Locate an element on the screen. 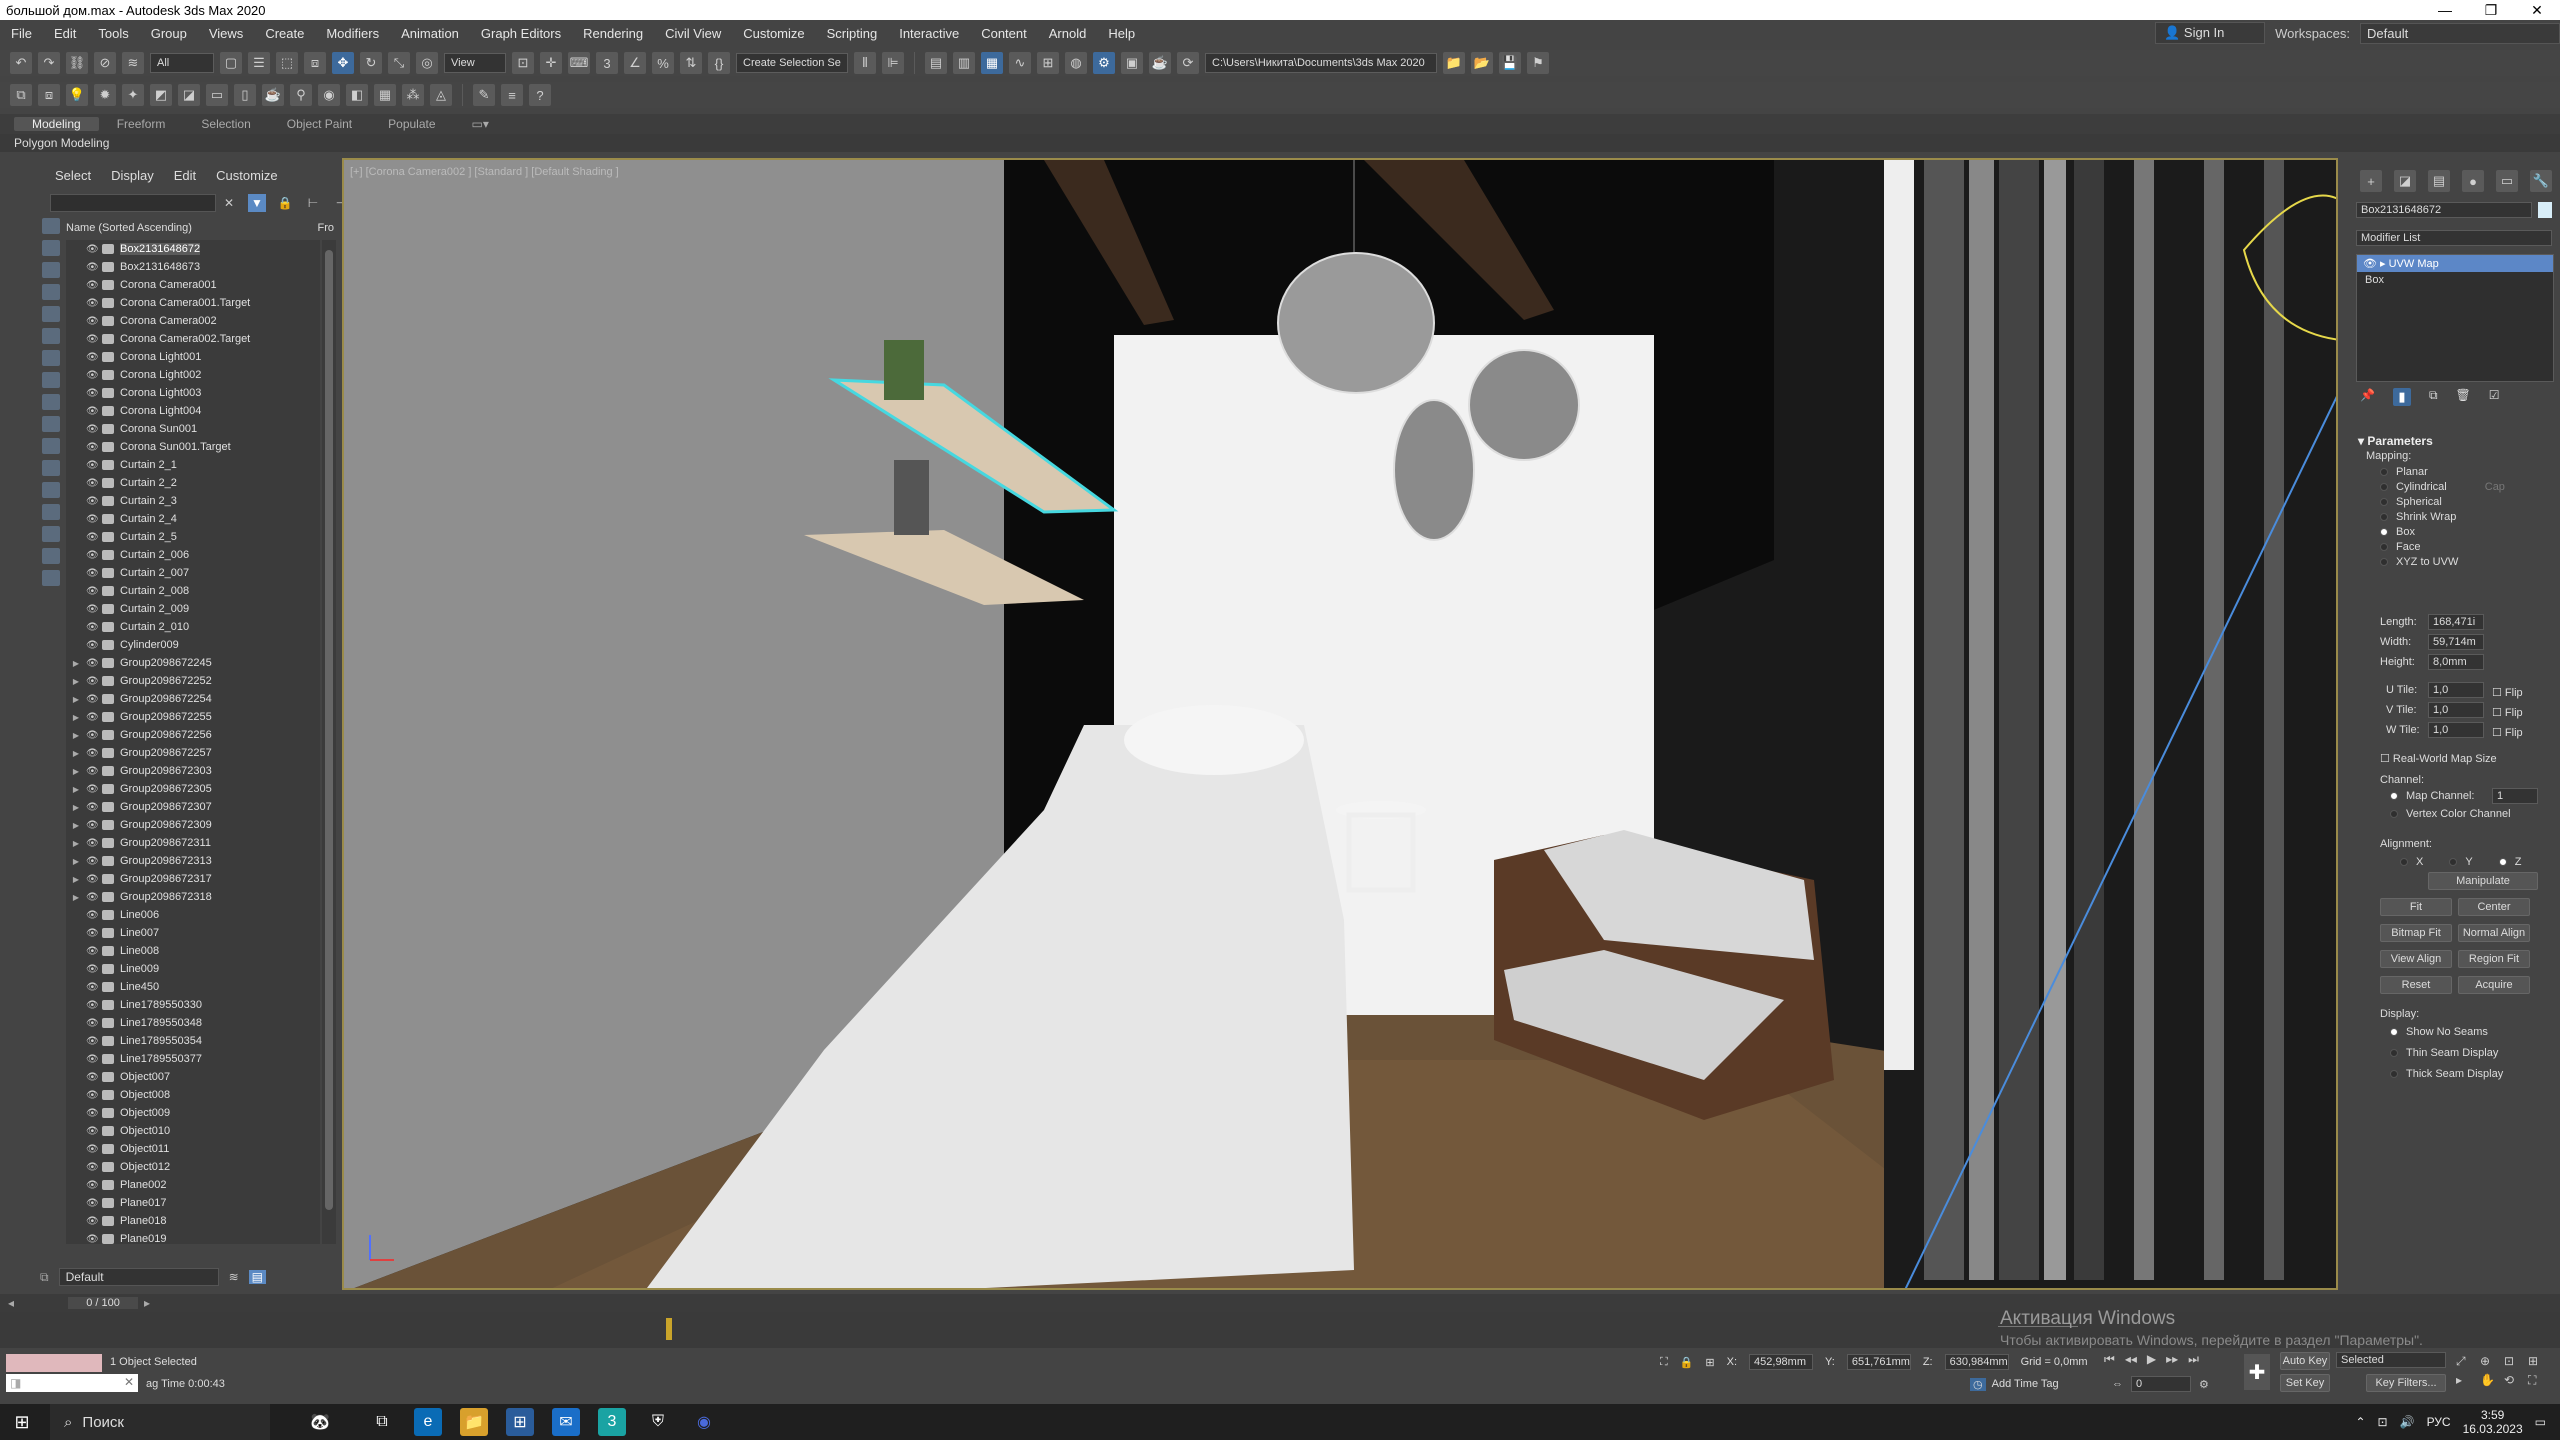 Image resolution: width=2560 pixels, height=1440 pixels. height-field: 8,0mm is located at coordinates (2456, 662).